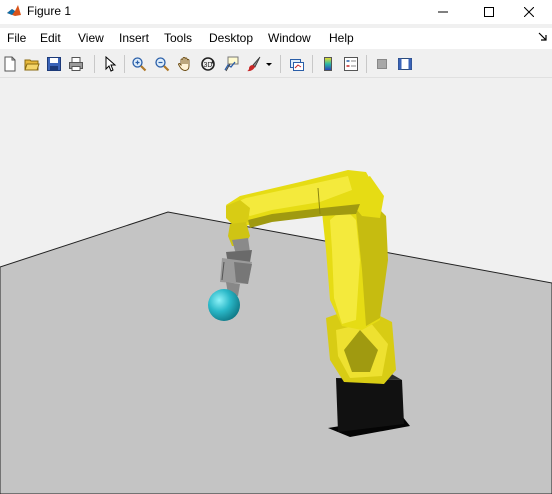  What do you see at coordinates (297, 64) in the screenshot?
I see `link-plot-icon` at bounding box center [297, 64].